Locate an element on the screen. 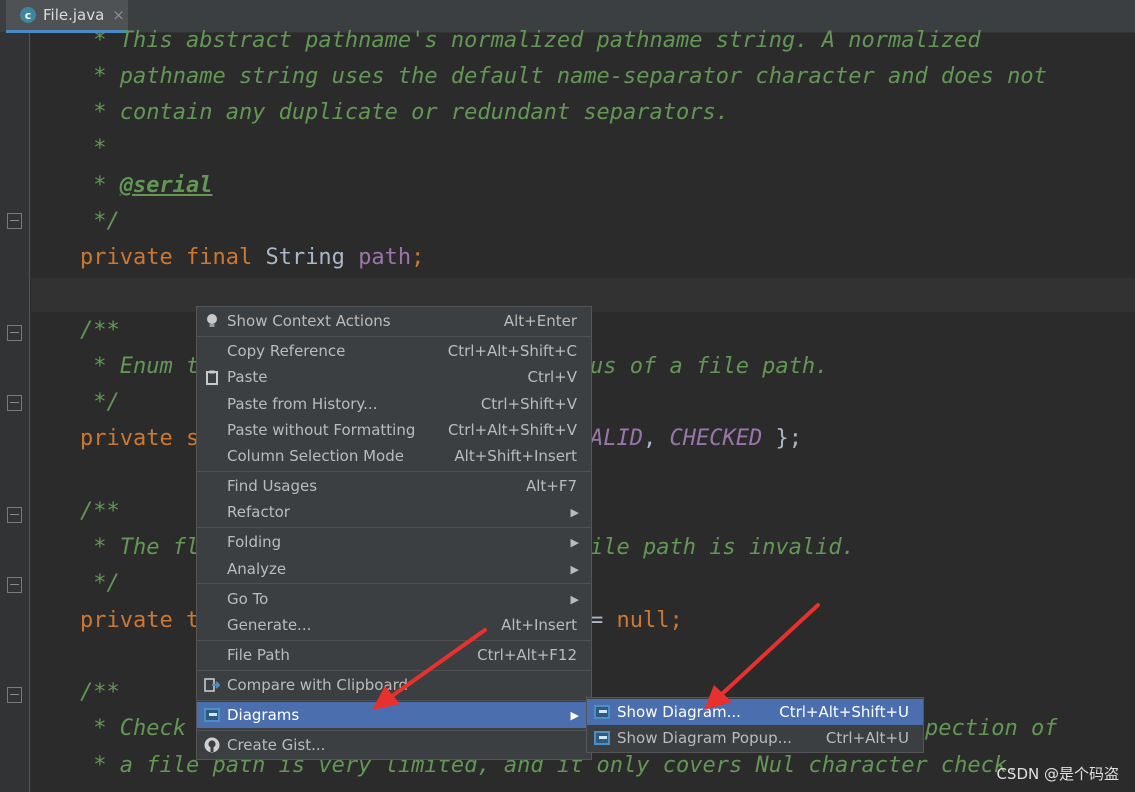 This screenshot has width=1135, height=792. annotation-arrows is located at coordinates (596, 656).